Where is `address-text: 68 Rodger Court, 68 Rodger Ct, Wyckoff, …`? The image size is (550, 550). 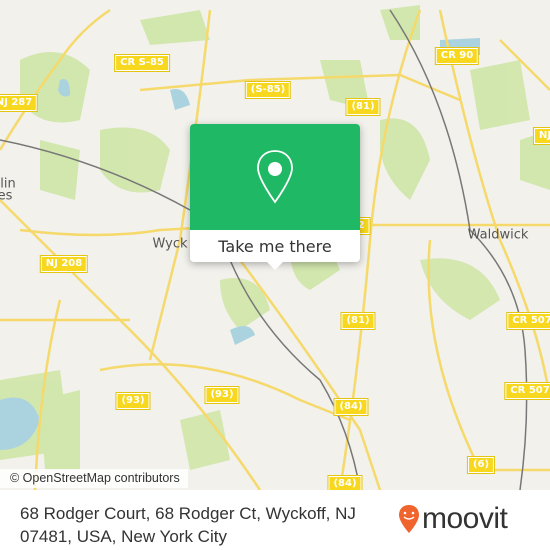 address-text: 68 Rodger Court, 68 Rodger Ct, Wyckoff, … is located at coordinates (188, 525).